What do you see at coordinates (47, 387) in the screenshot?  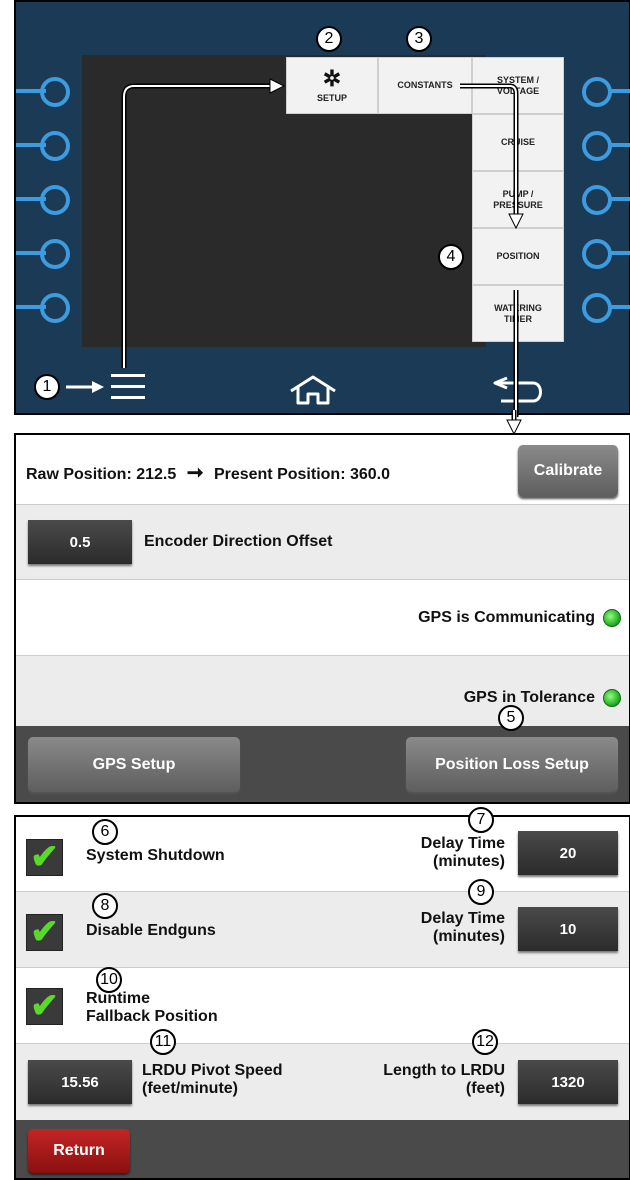 I see `callout-1: 1` at bounding box center [47, 387].